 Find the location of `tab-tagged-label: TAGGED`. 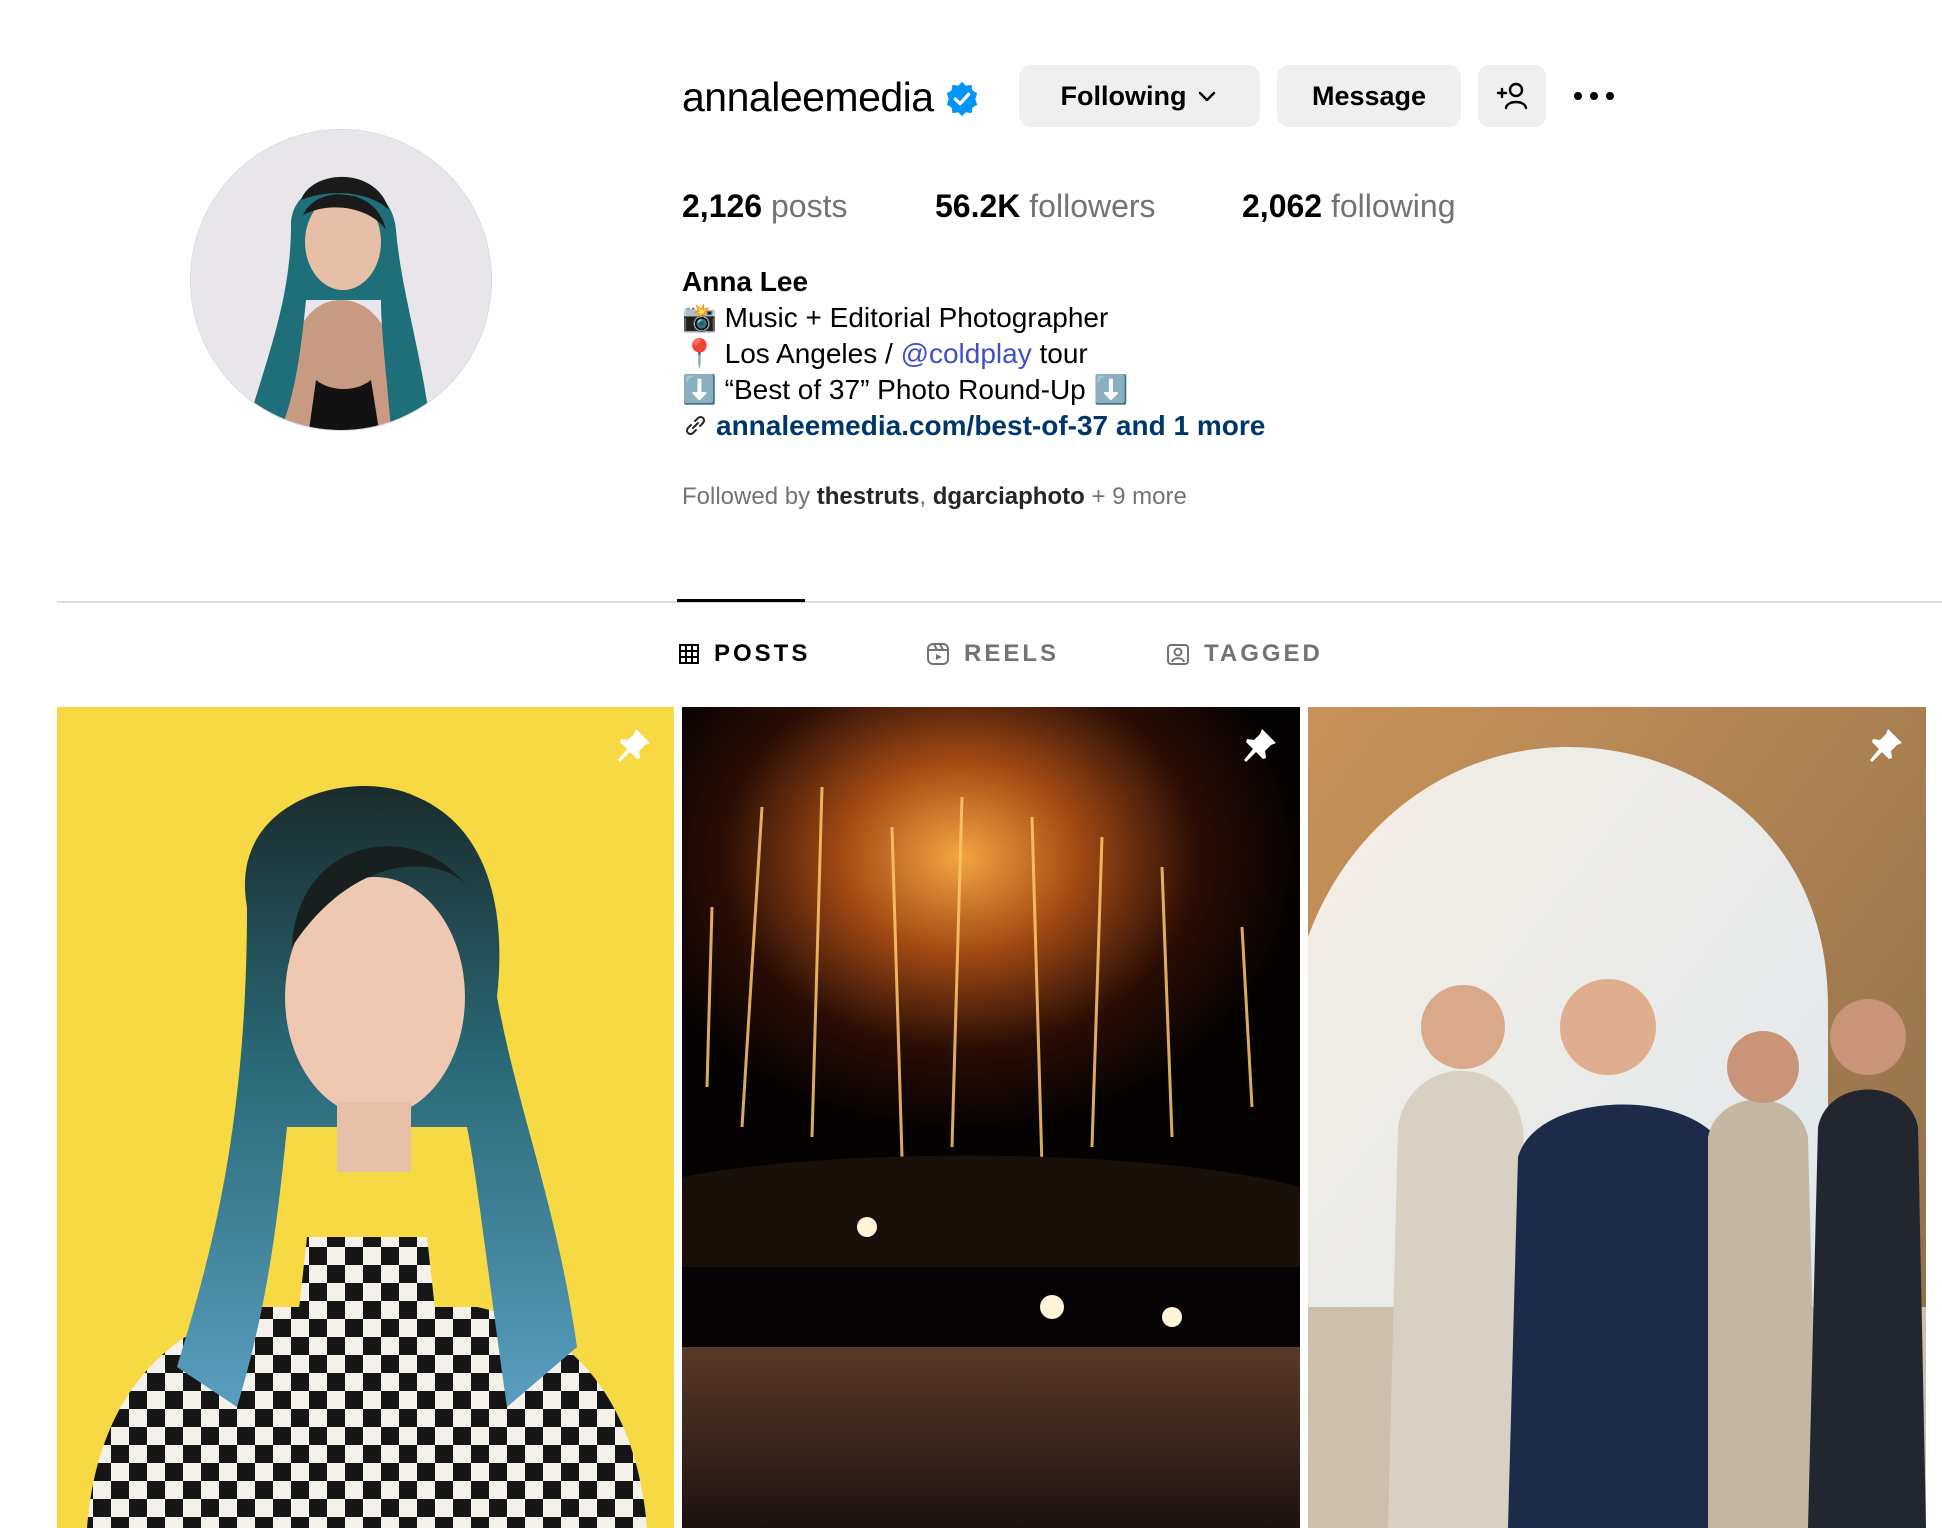

tab-tagged-label: TAGGED is located at coordinates (1263, 653).